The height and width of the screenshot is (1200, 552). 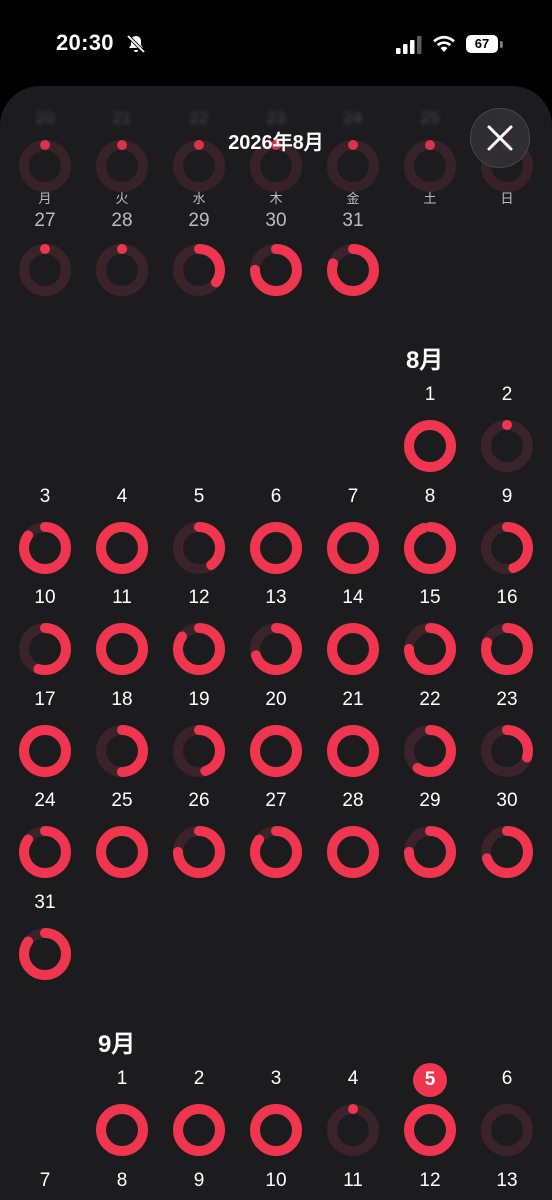 I want to click on day-number-aug-15: 15, so click(x=430, y=597).